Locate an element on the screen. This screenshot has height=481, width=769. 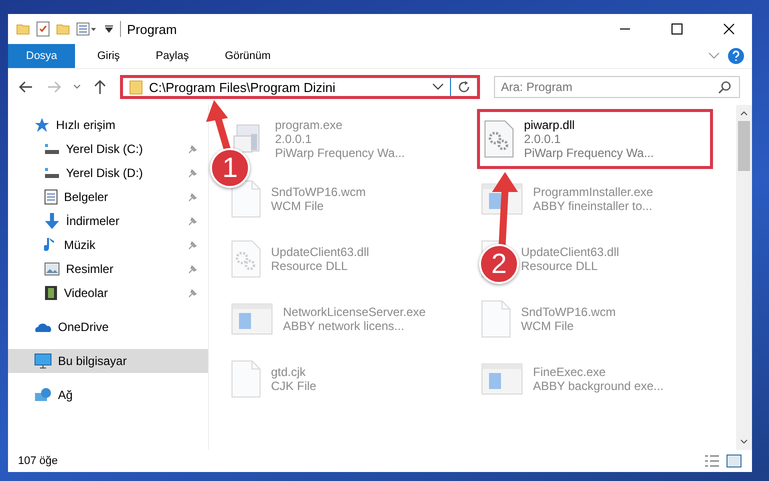
dropdown-caret-icon is located at coordinates (438, 87).